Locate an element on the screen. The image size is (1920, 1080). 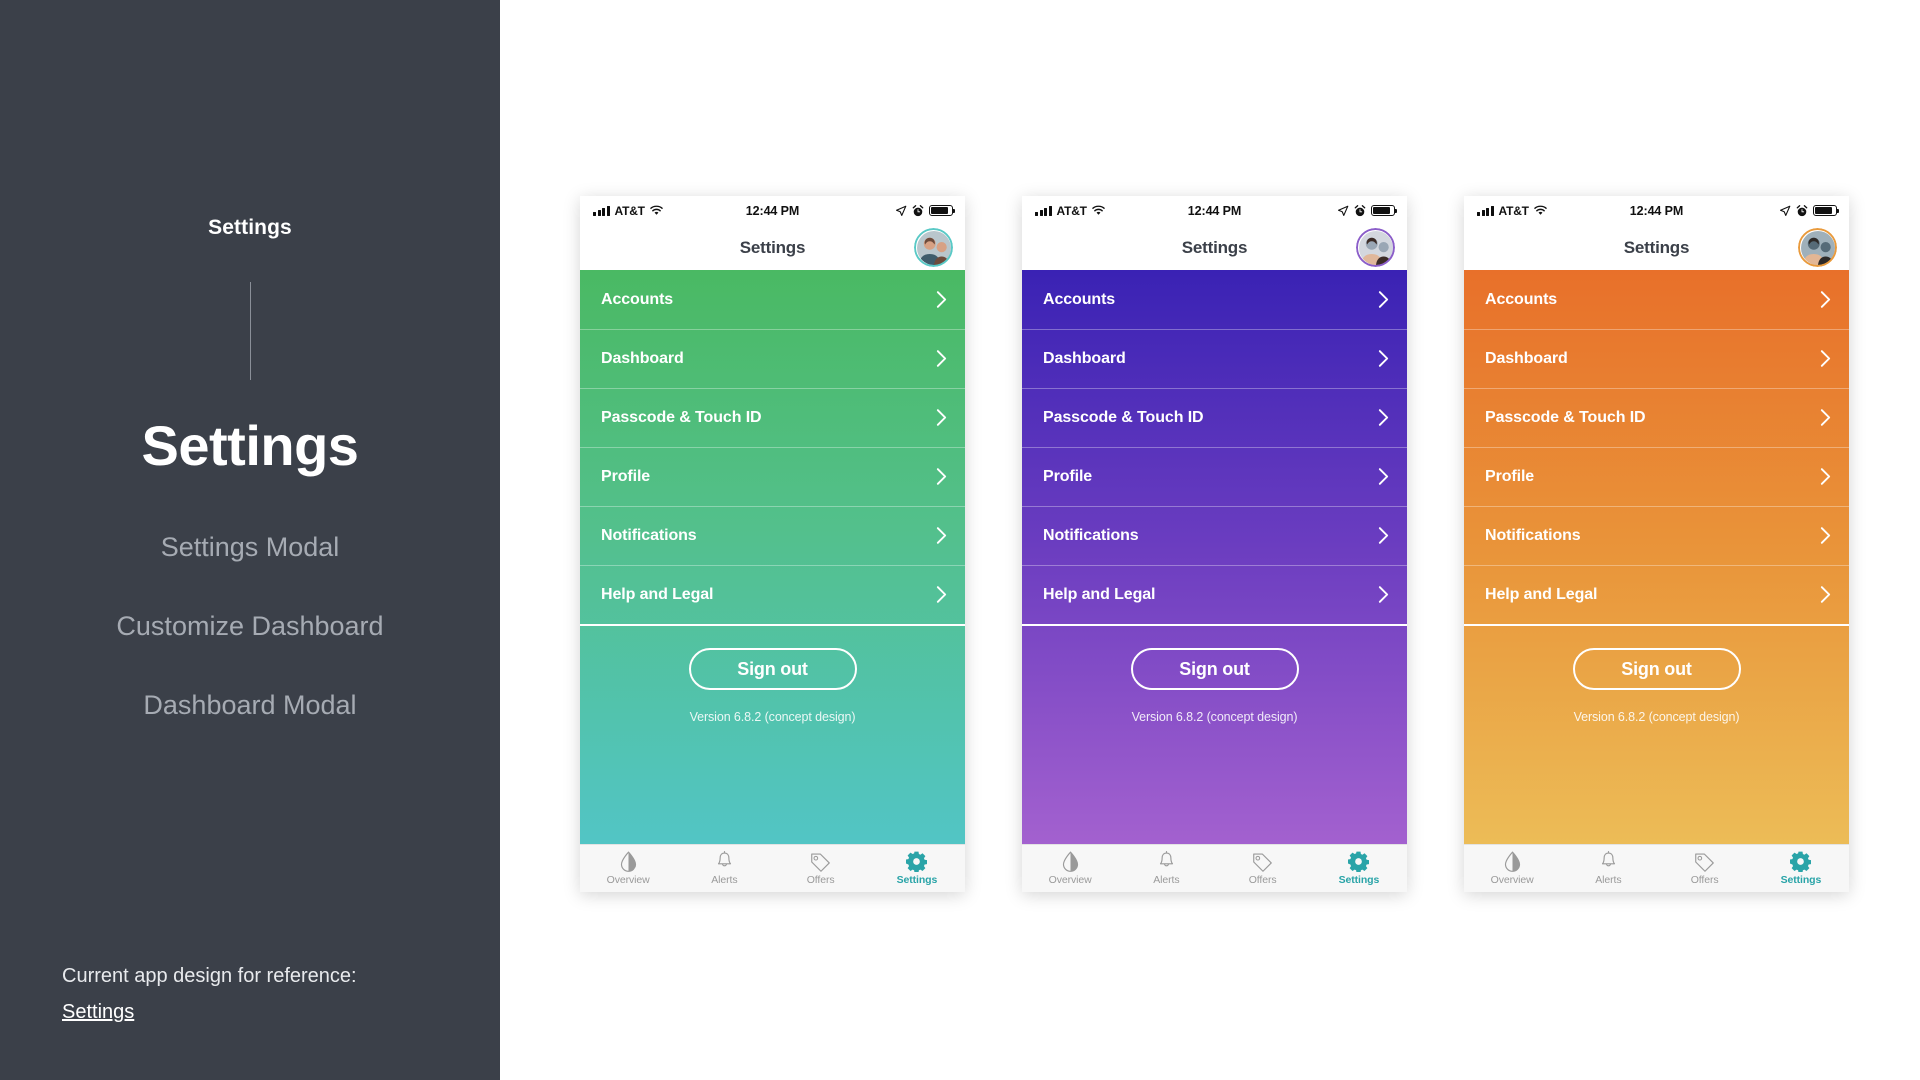
sidebar-small-title: Settings is located at coordinates (250, 227).